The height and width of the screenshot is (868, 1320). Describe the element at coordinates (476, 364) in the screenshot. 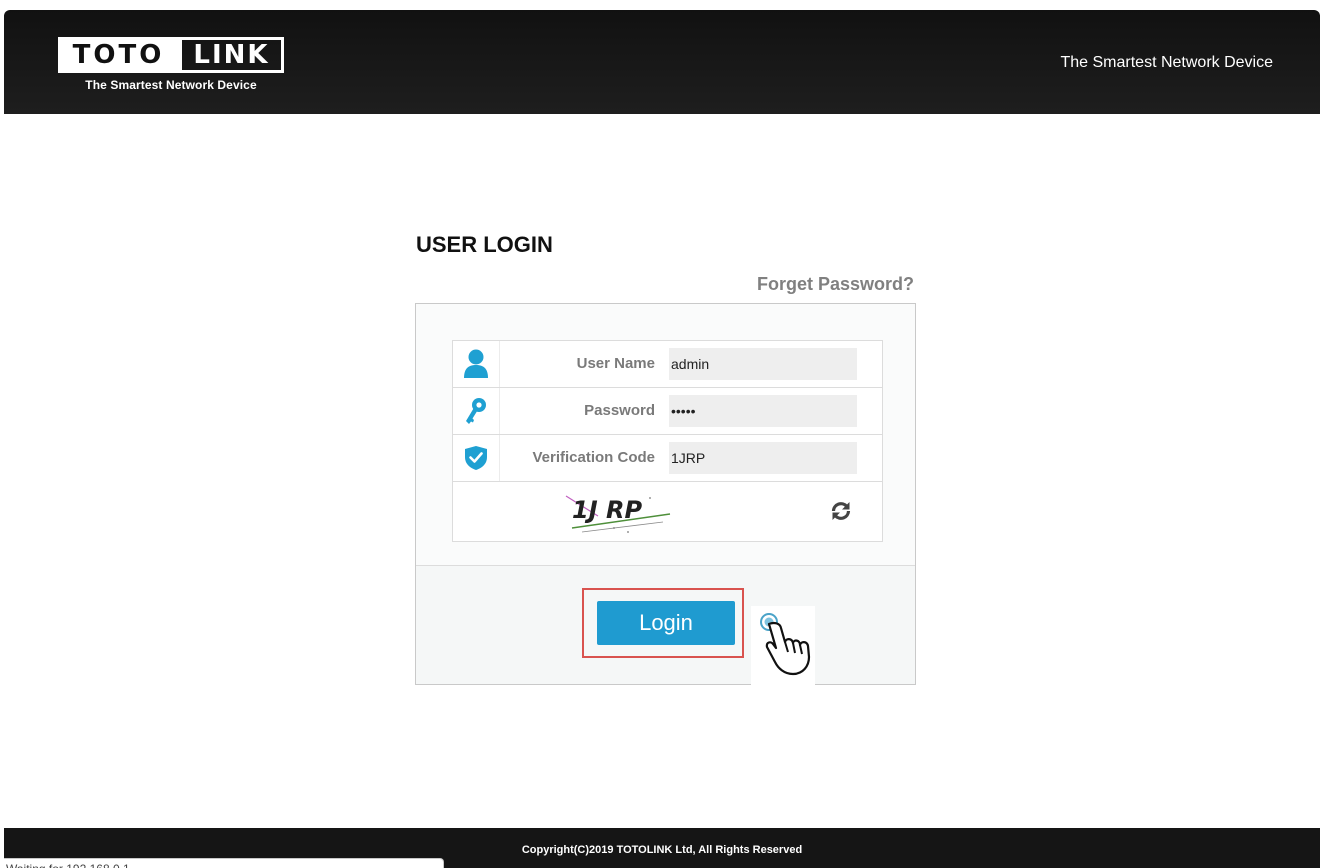

I see `user-icon` at that location.